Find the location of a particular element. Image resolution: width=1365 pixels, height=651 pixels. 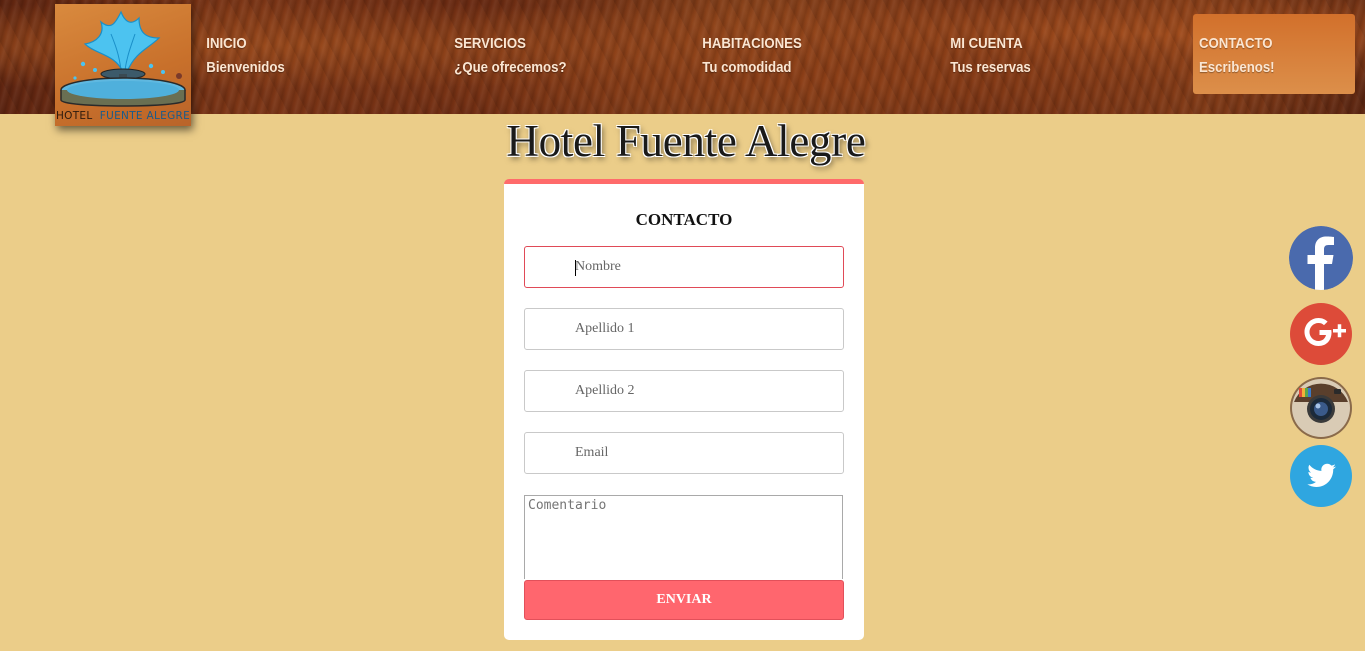

nav-subtitle: Tu comodidad is located at coordinates (747, 67).